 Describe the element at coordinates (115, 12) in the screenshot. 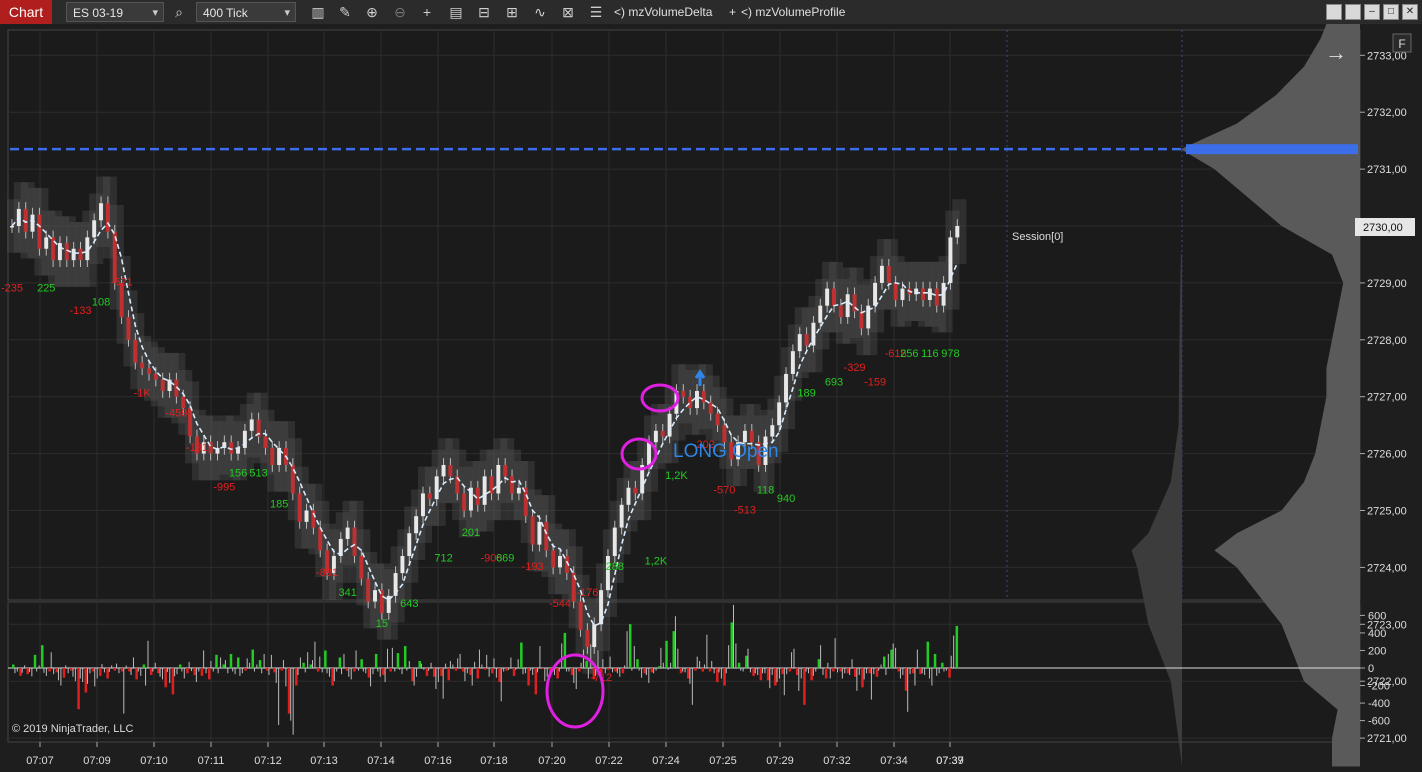

I see `instrument-selector: ES 03-19 ▾` at that location.